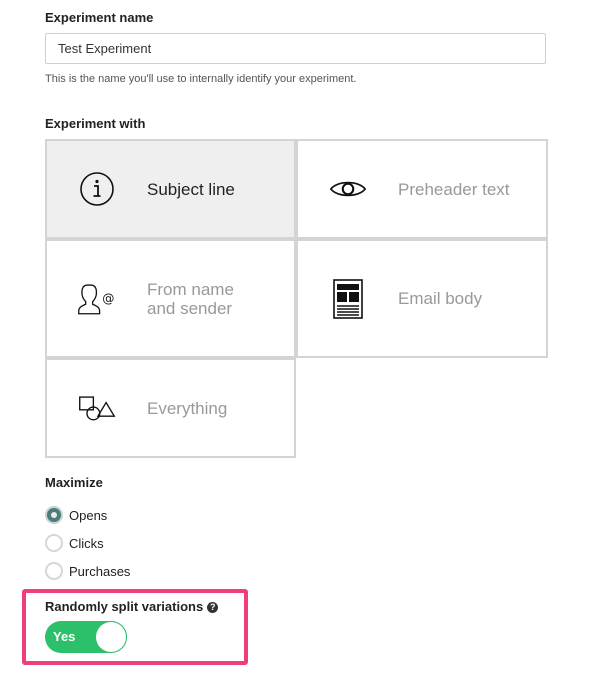  What do you see at coordinates (64, 636) in the screenshot?
I see `toggle-state-text: Yes` at bounding box center [64, 636].